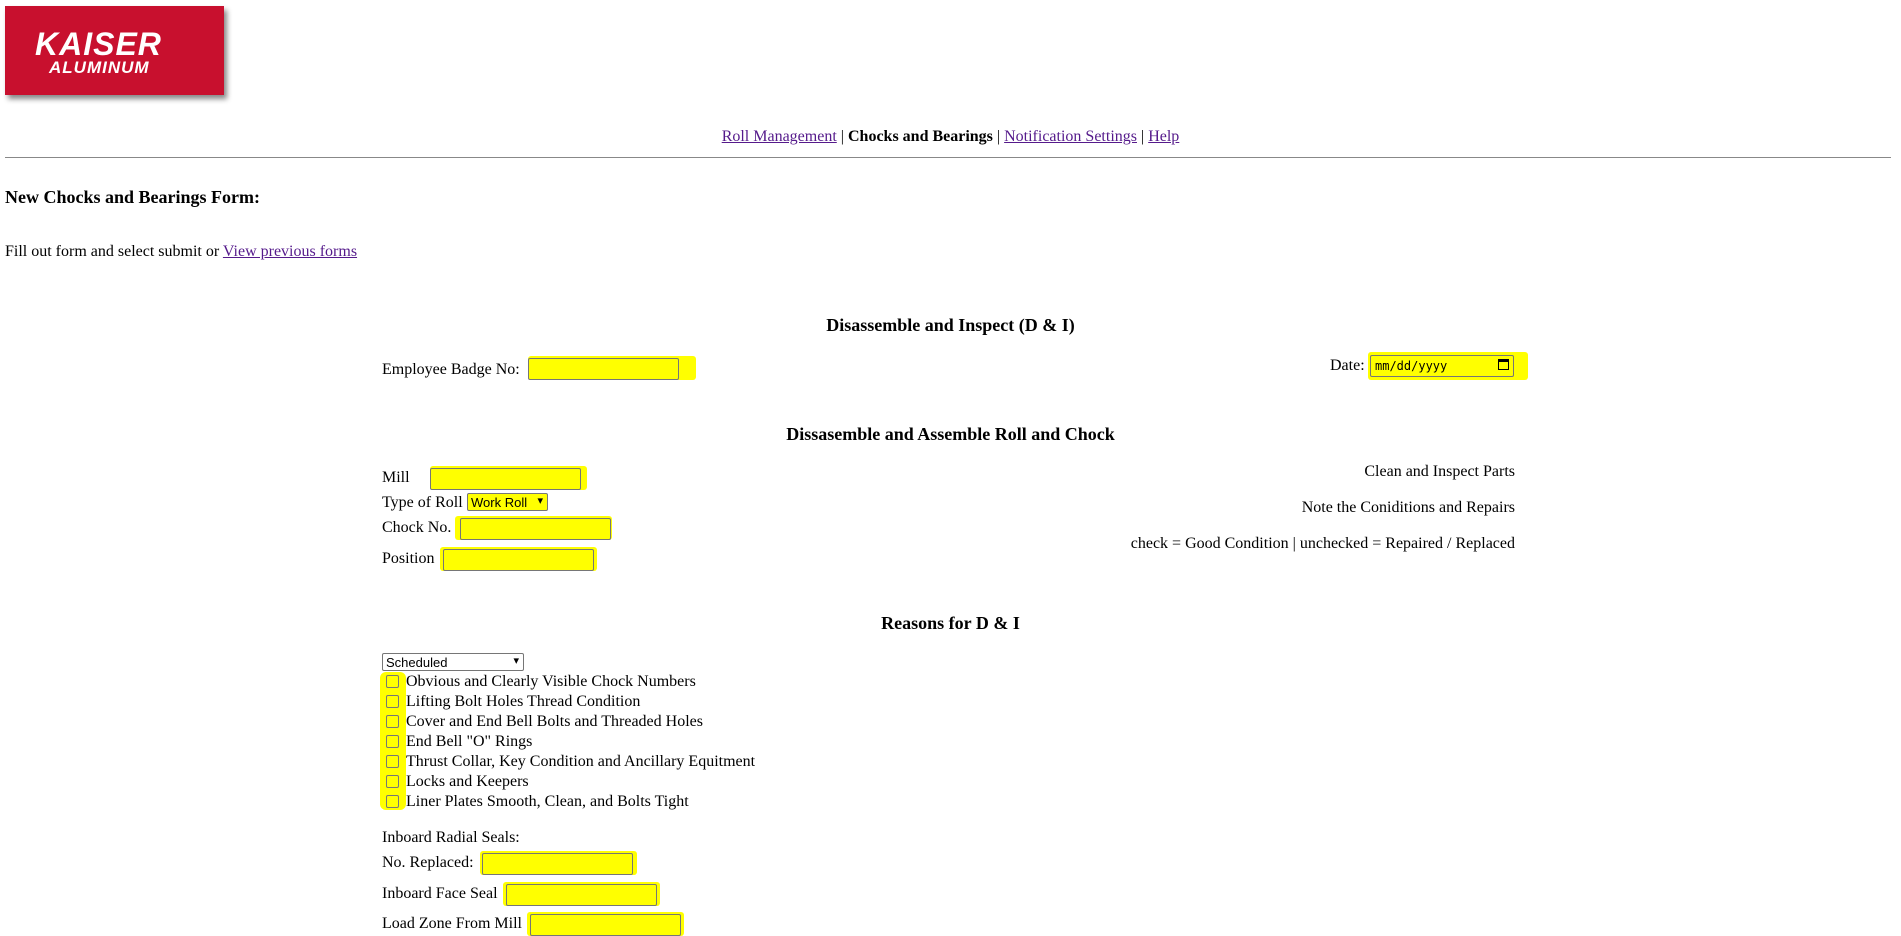  Describe the element at coordinates (440, 893) in the screenshot. I see `inboard-face-label: Inboard Face Seal` at that location.